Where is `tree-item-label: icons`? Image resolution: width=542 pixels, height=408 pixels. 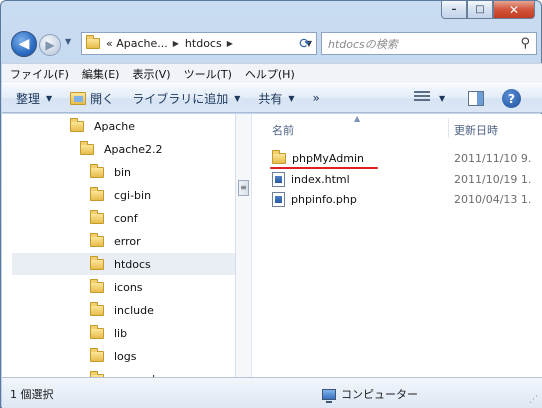 tree-item-label: icons is located at coordinates (128, 287).